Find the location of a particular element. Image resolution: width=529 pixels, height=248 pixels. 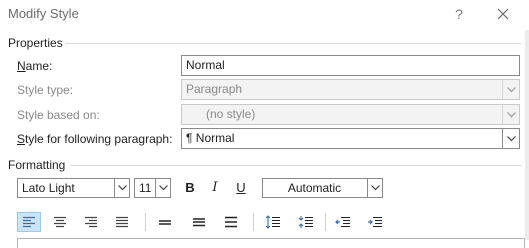

justify-button is located at coordinates (122, 222).